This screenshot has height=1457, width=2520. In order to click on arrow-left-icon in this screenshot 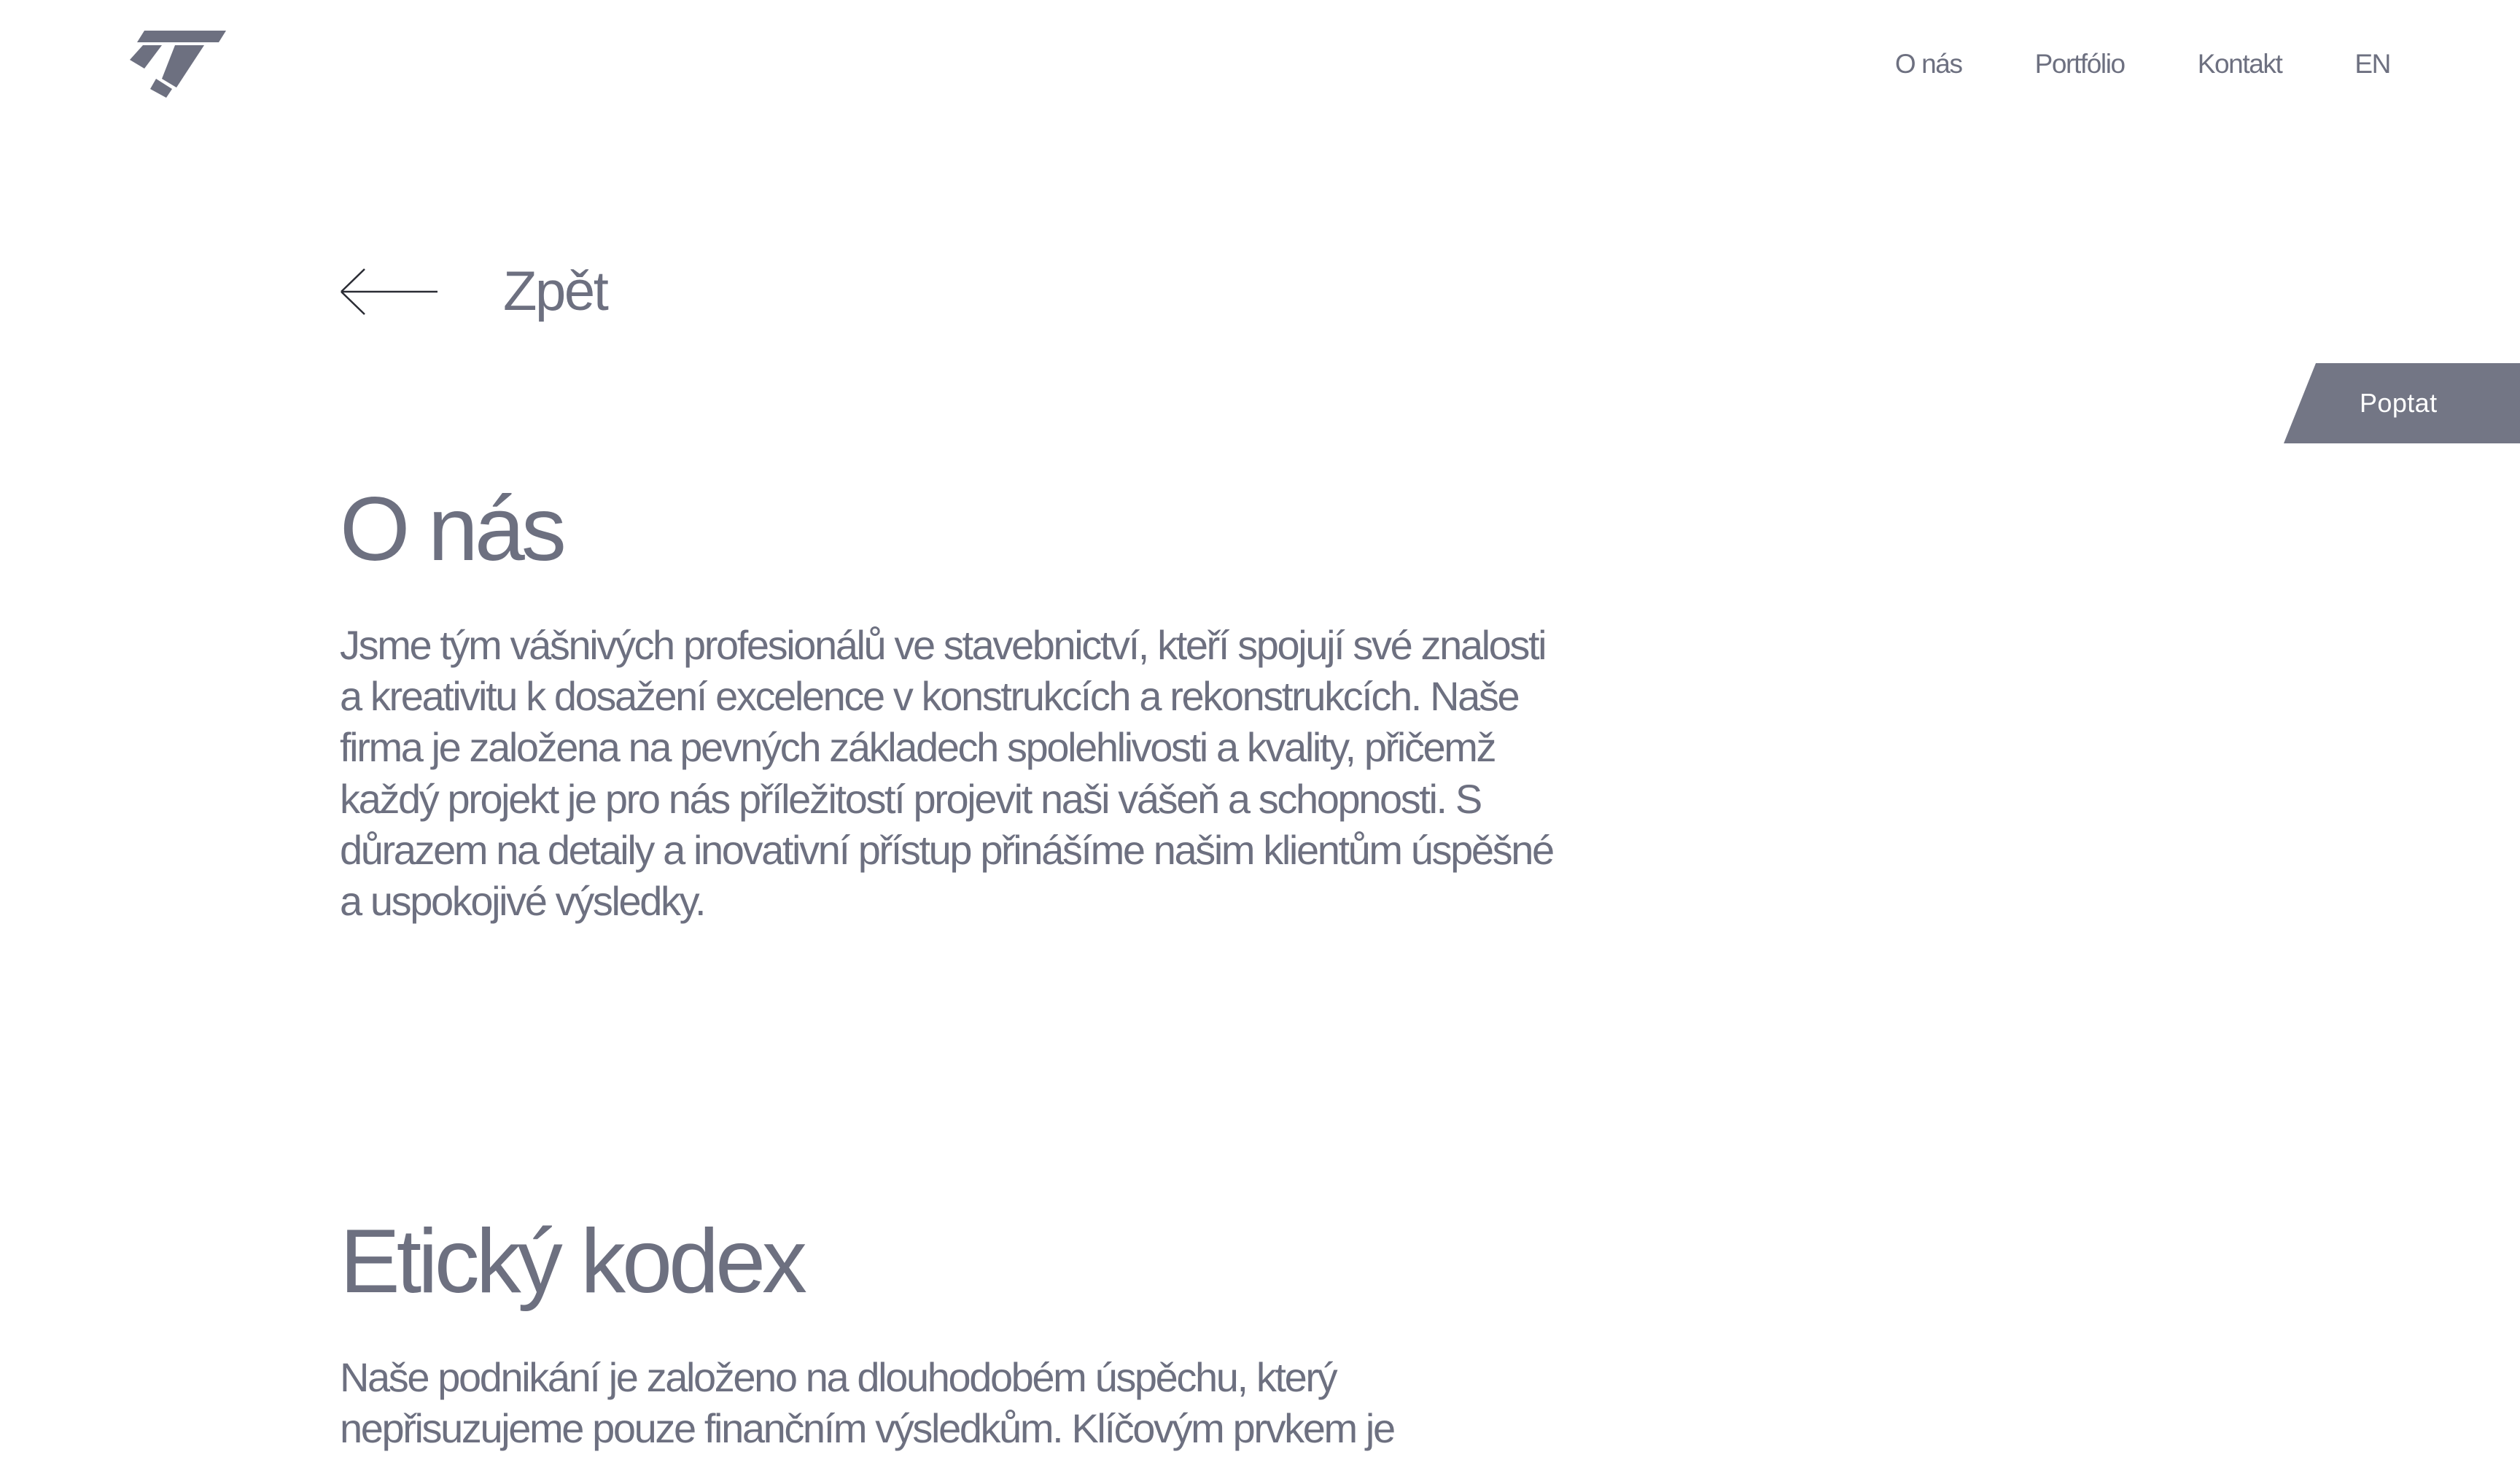, I will do `click(389, 291)`.